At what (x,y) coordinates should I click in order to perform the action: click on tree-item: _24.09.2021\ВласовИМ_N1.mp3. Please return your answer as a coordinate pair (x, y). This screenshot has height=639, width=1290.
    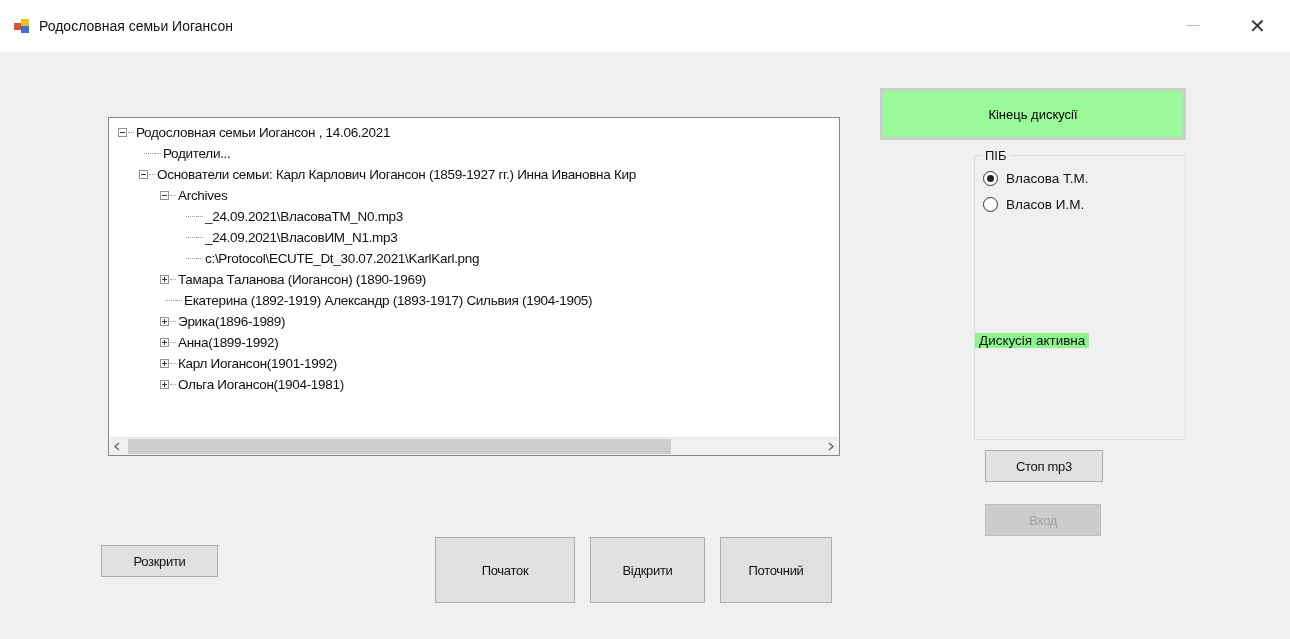
    Looking at the image, I should click on (300, 237).